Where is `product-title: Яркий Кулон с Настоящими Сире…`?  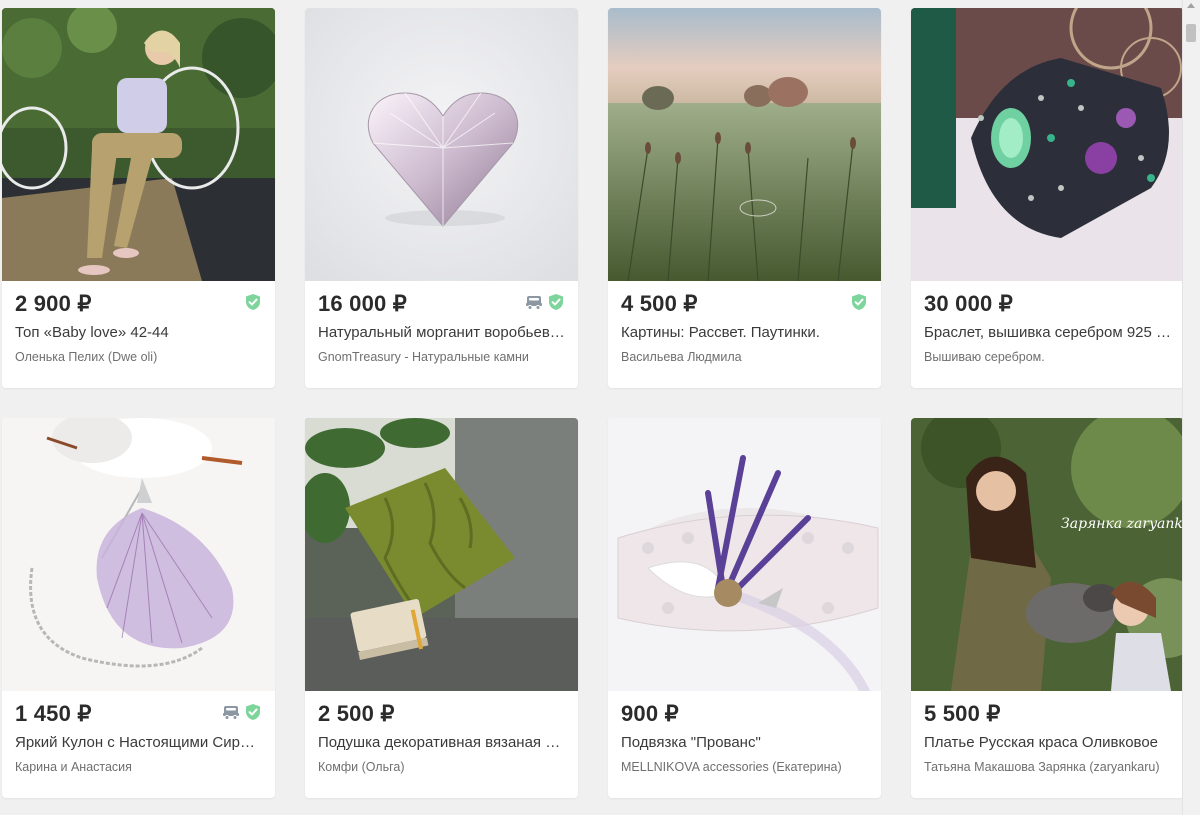
product-title: Яркий Кулон с Настоящими Сире… is located at coordinates (138, 743).